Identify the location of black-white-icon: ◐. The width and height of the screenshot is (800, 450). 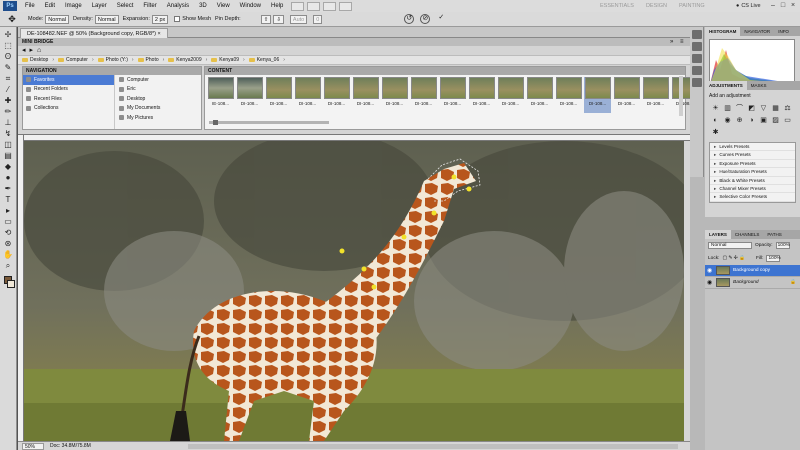
(715, 120).